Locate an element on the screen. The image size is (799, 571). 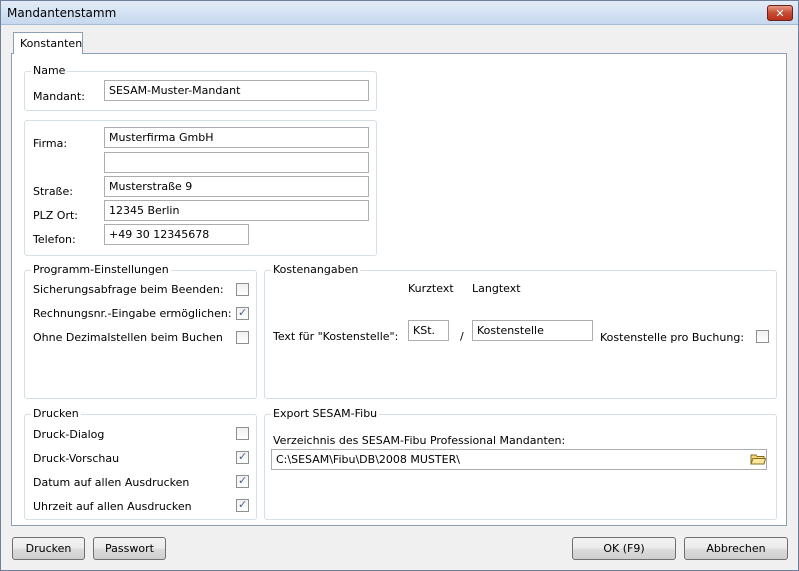
export-dir-input: C:\SESAM\Fibu\DB\2008 MUSTER\ is located at coordinates (519, 459).